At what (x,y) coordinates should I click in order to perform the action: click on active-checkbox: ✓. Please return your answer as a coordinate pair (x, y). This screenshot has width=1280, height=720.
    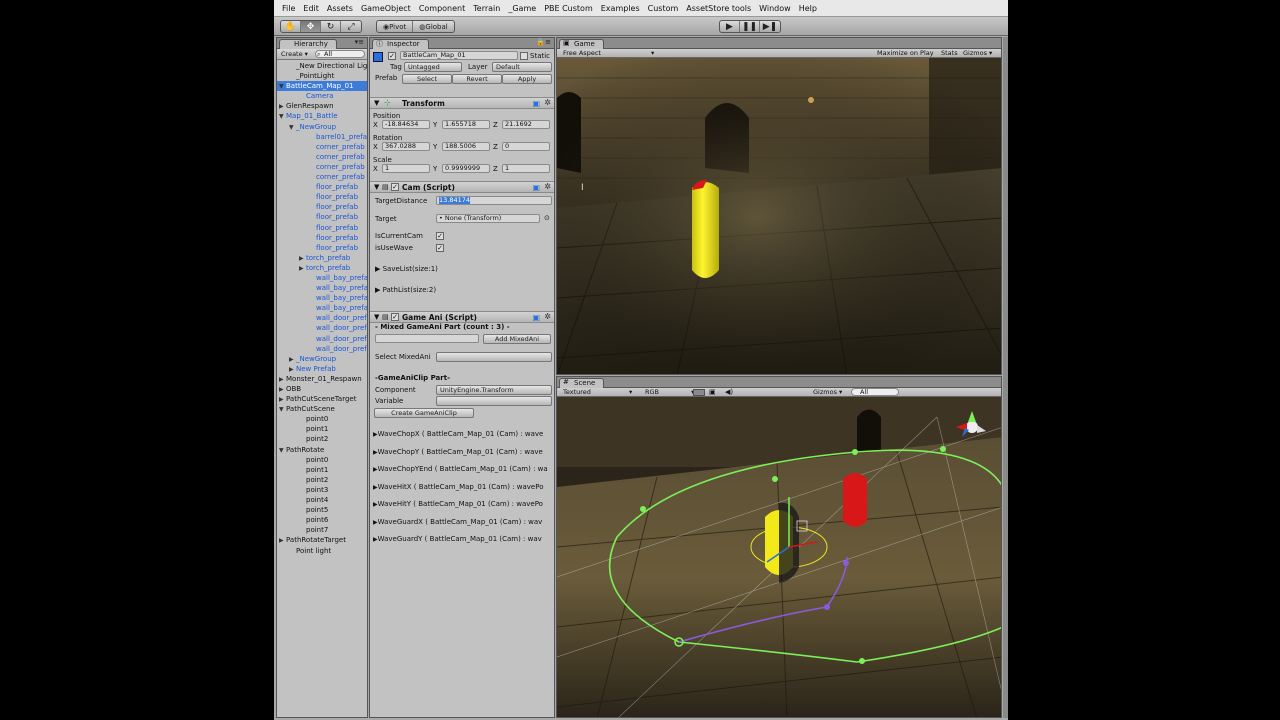
    Looking at the image, I should click on (392, 56).